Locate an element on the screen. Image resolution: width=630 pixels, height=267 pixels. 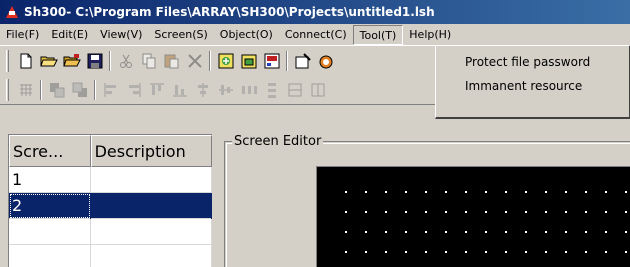
align-right-icon is located at coordinates (133, 90).